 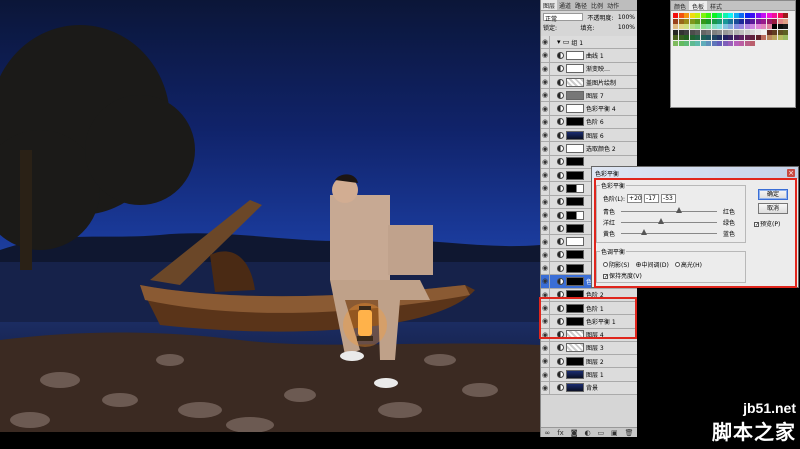 I want to click on layer-row: ◉ 图层 2, so click(x=589, y=362).